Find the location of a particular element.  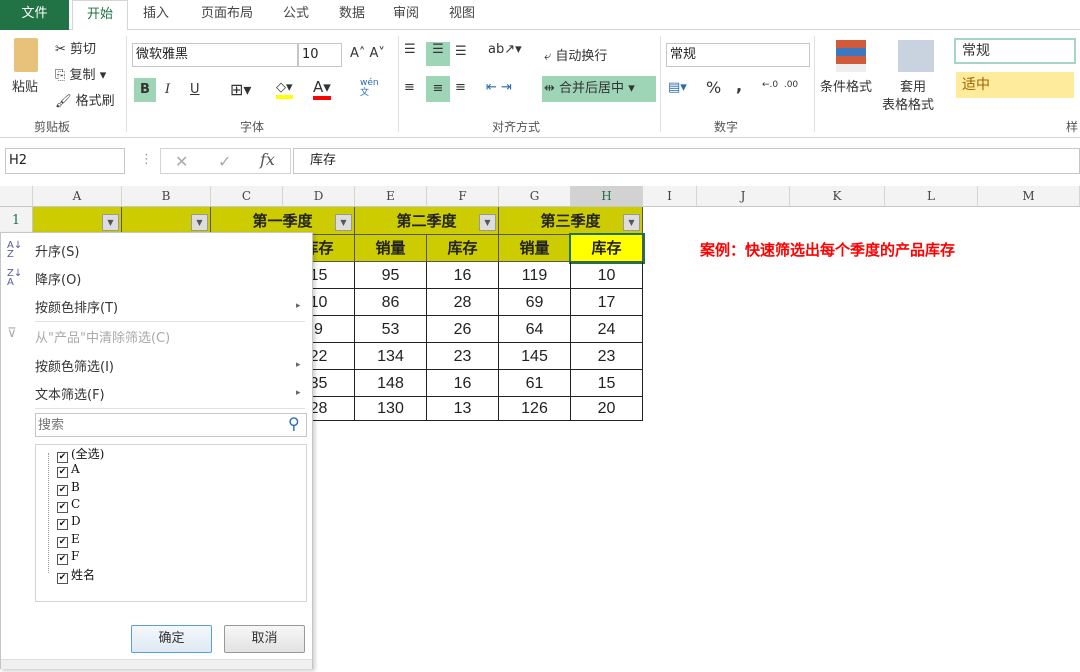

filter-value-item: ✔ (全选) is located at coordinates (80, 454).